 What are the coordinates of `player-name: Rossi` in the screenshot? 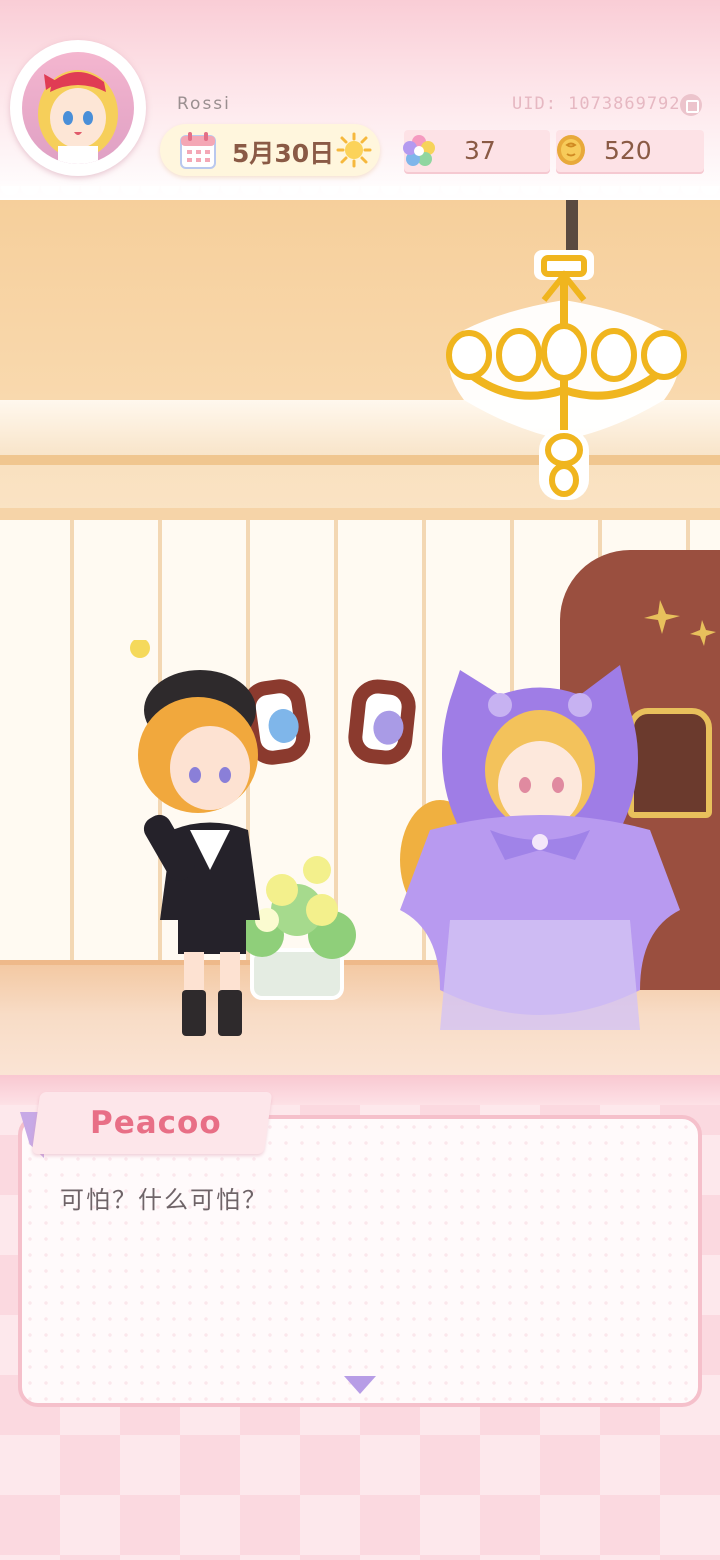 It's located at (204, 104).